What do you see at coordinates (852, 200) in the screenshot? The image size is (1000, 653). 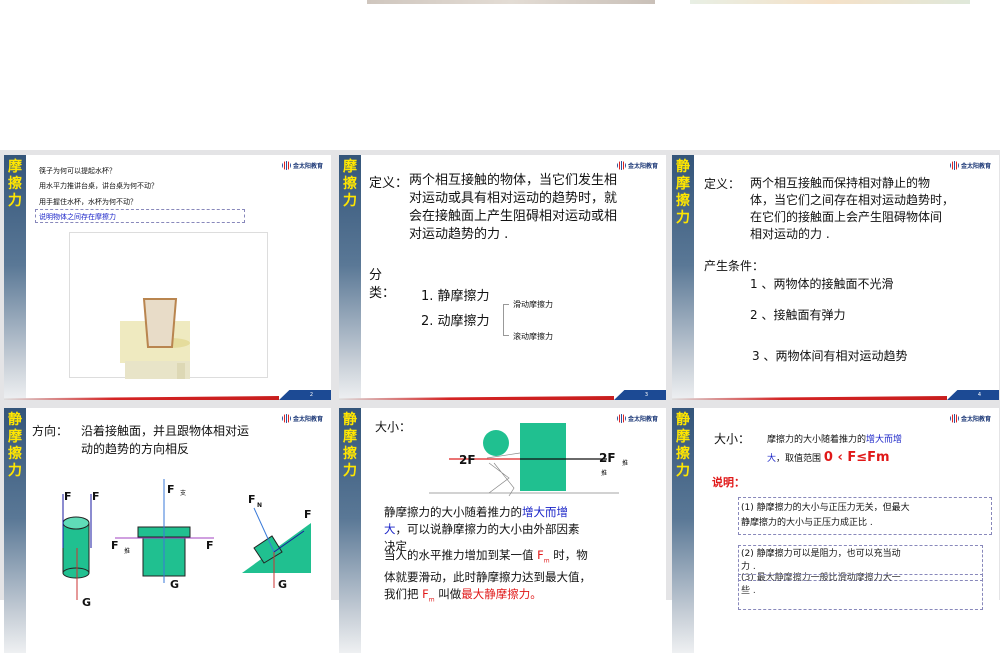 I see `definition-line: 体，当它们之间存在相对运动趋势时，` at bounding box center [852, 200].